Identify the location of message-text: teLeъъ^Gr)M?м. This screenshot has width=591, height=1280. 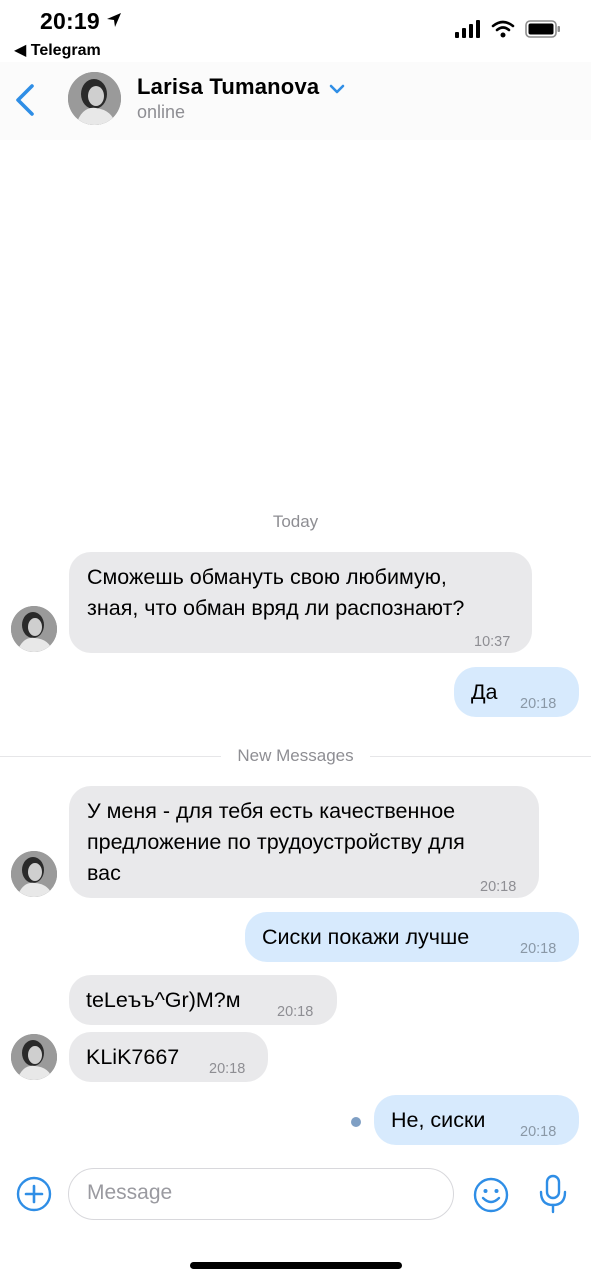
(163, 1000).